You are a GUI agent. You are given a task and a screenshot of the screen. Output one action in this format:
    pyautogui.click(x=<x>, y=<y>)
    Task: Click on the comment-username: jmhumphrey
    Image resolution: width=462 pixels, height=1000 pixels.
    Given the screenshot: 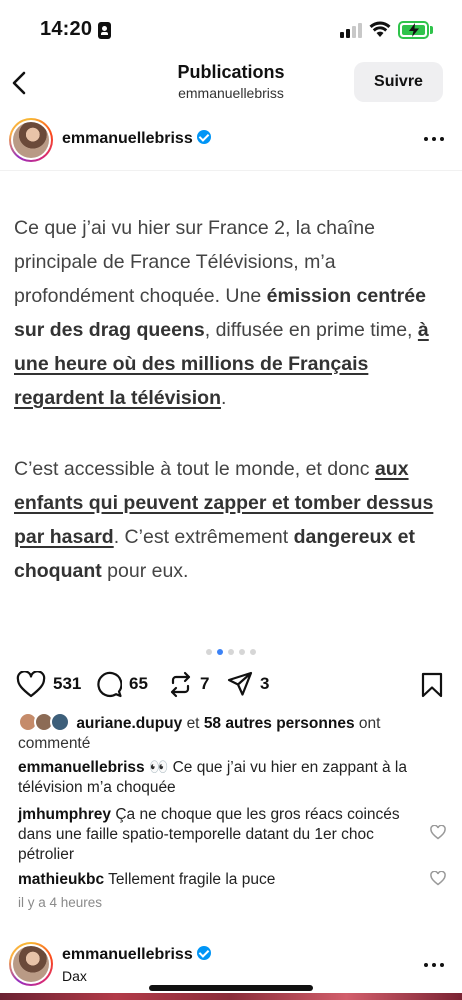 What is the action you would take?
    pyautogui.click(x=64, y=814)
    